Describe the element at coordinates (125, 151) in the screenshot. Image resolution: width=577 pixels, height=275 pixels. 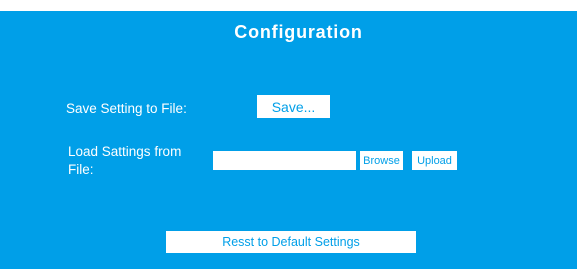
I see `load-settings-label-line1: Load Sattings from` at that location.